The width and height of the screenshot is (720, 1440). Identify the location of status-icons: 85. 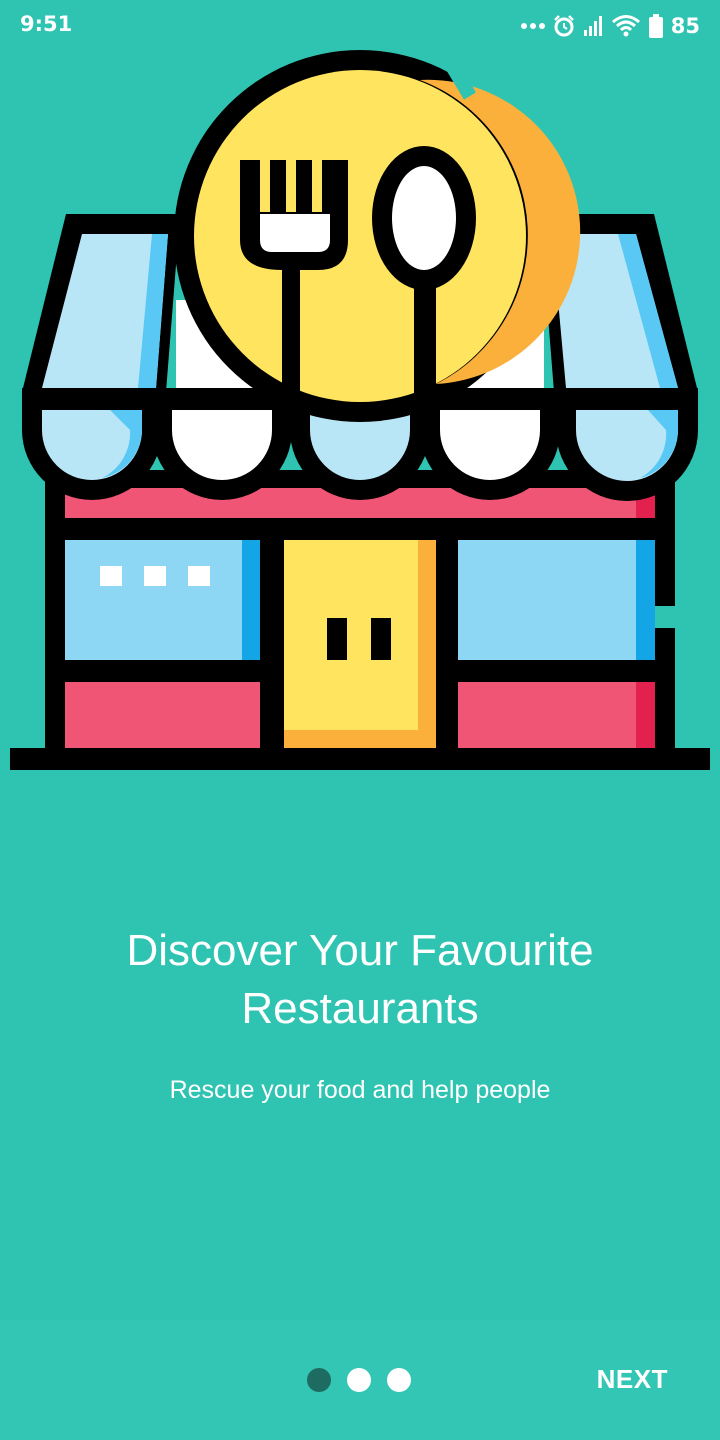
(610, 26).